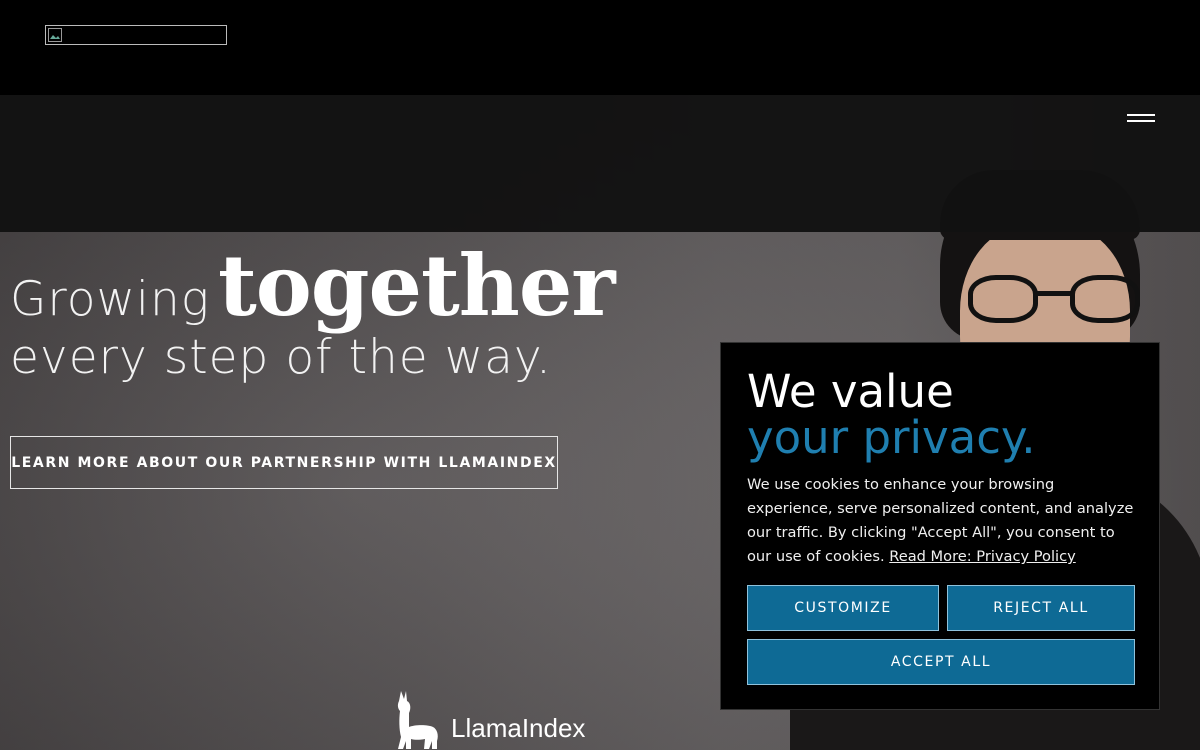  What do you see at coordinates (518, 727) in the screenshot?
I see `partner-name: LlamaIndex` at bounding box center [518, 727].